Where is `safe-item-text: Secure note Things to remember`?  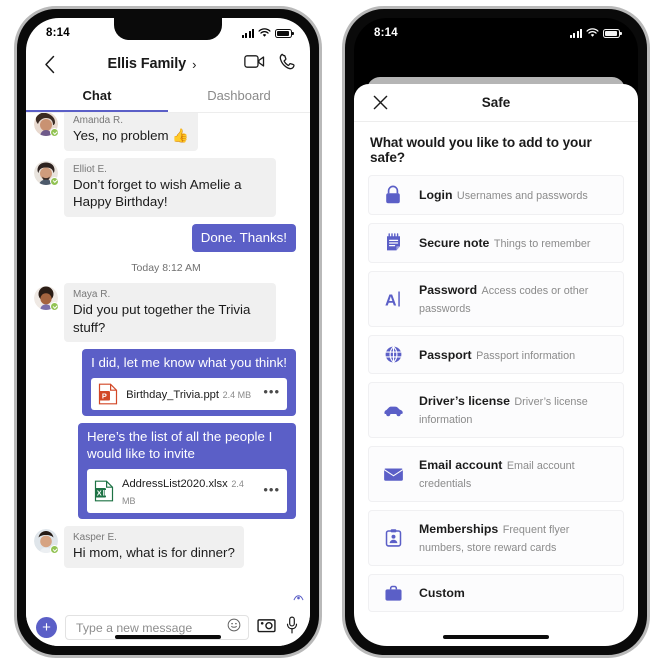
safe-item-text: Secure note Things to remember is located at coordinates (515, 243).